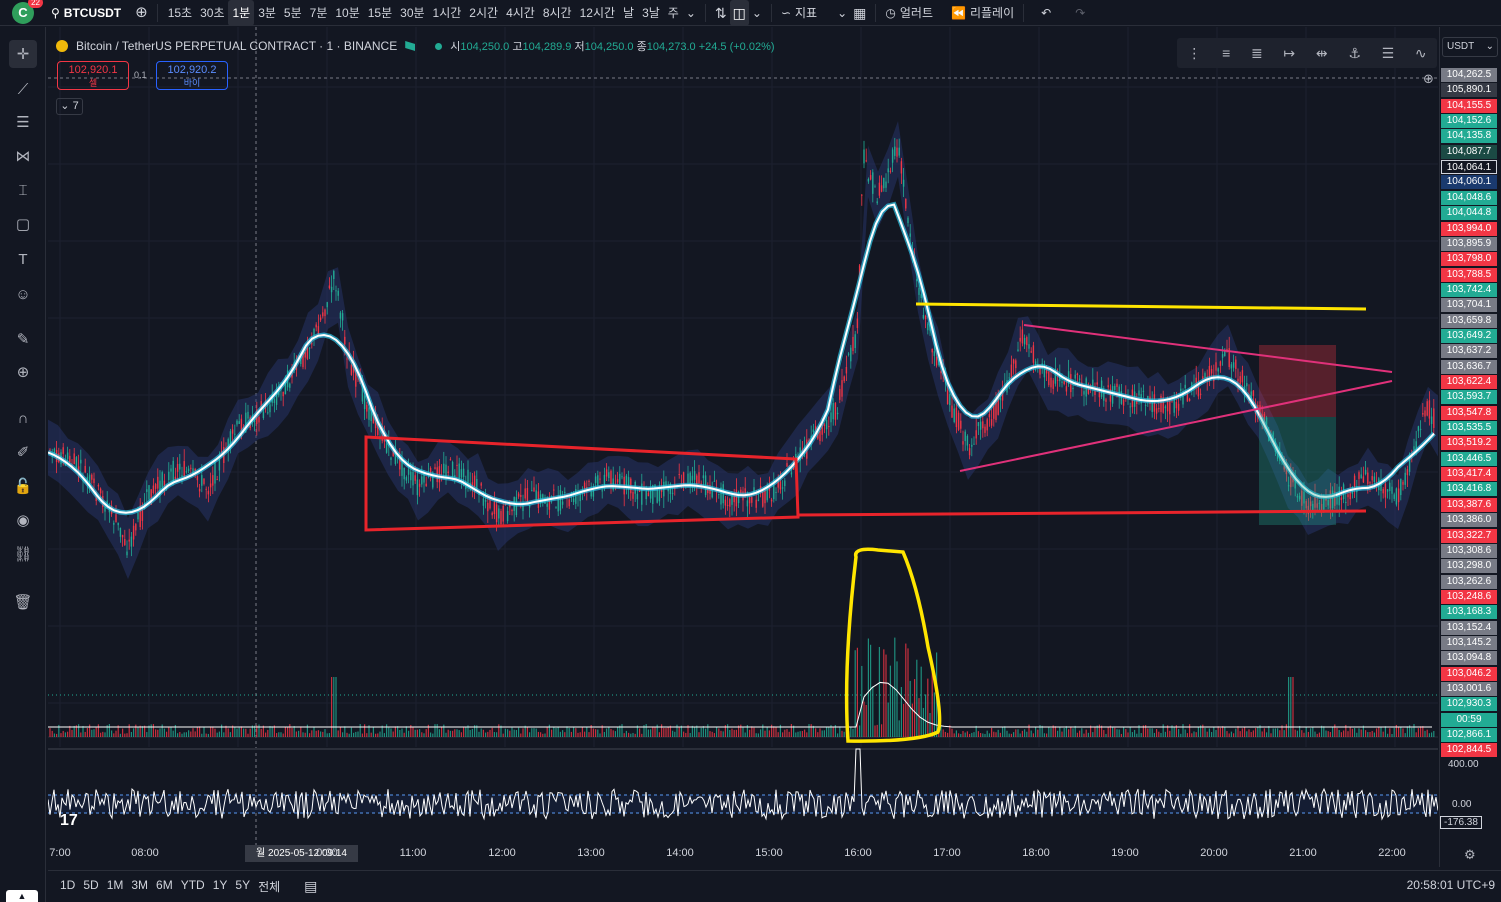 This screenshot has height=902, width=1501. What do you see at coordinates (380, 13) in the screenshot?
I see `interval-7: 15분` at bounding box center [380, 13].